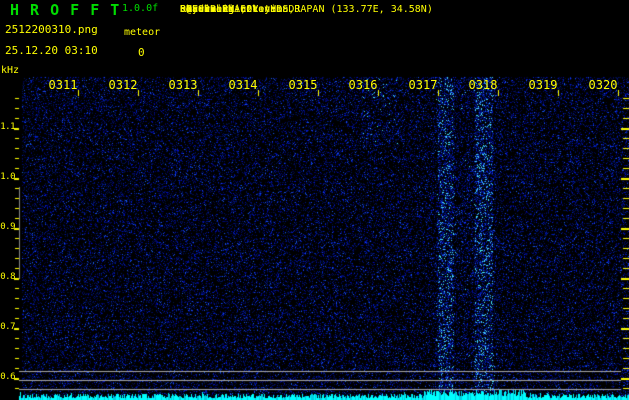 Image resolution: width=629 pixels, height=400 pixels. I want to click on datetime-label: 25.12.20 03:10, so click(51, 50).